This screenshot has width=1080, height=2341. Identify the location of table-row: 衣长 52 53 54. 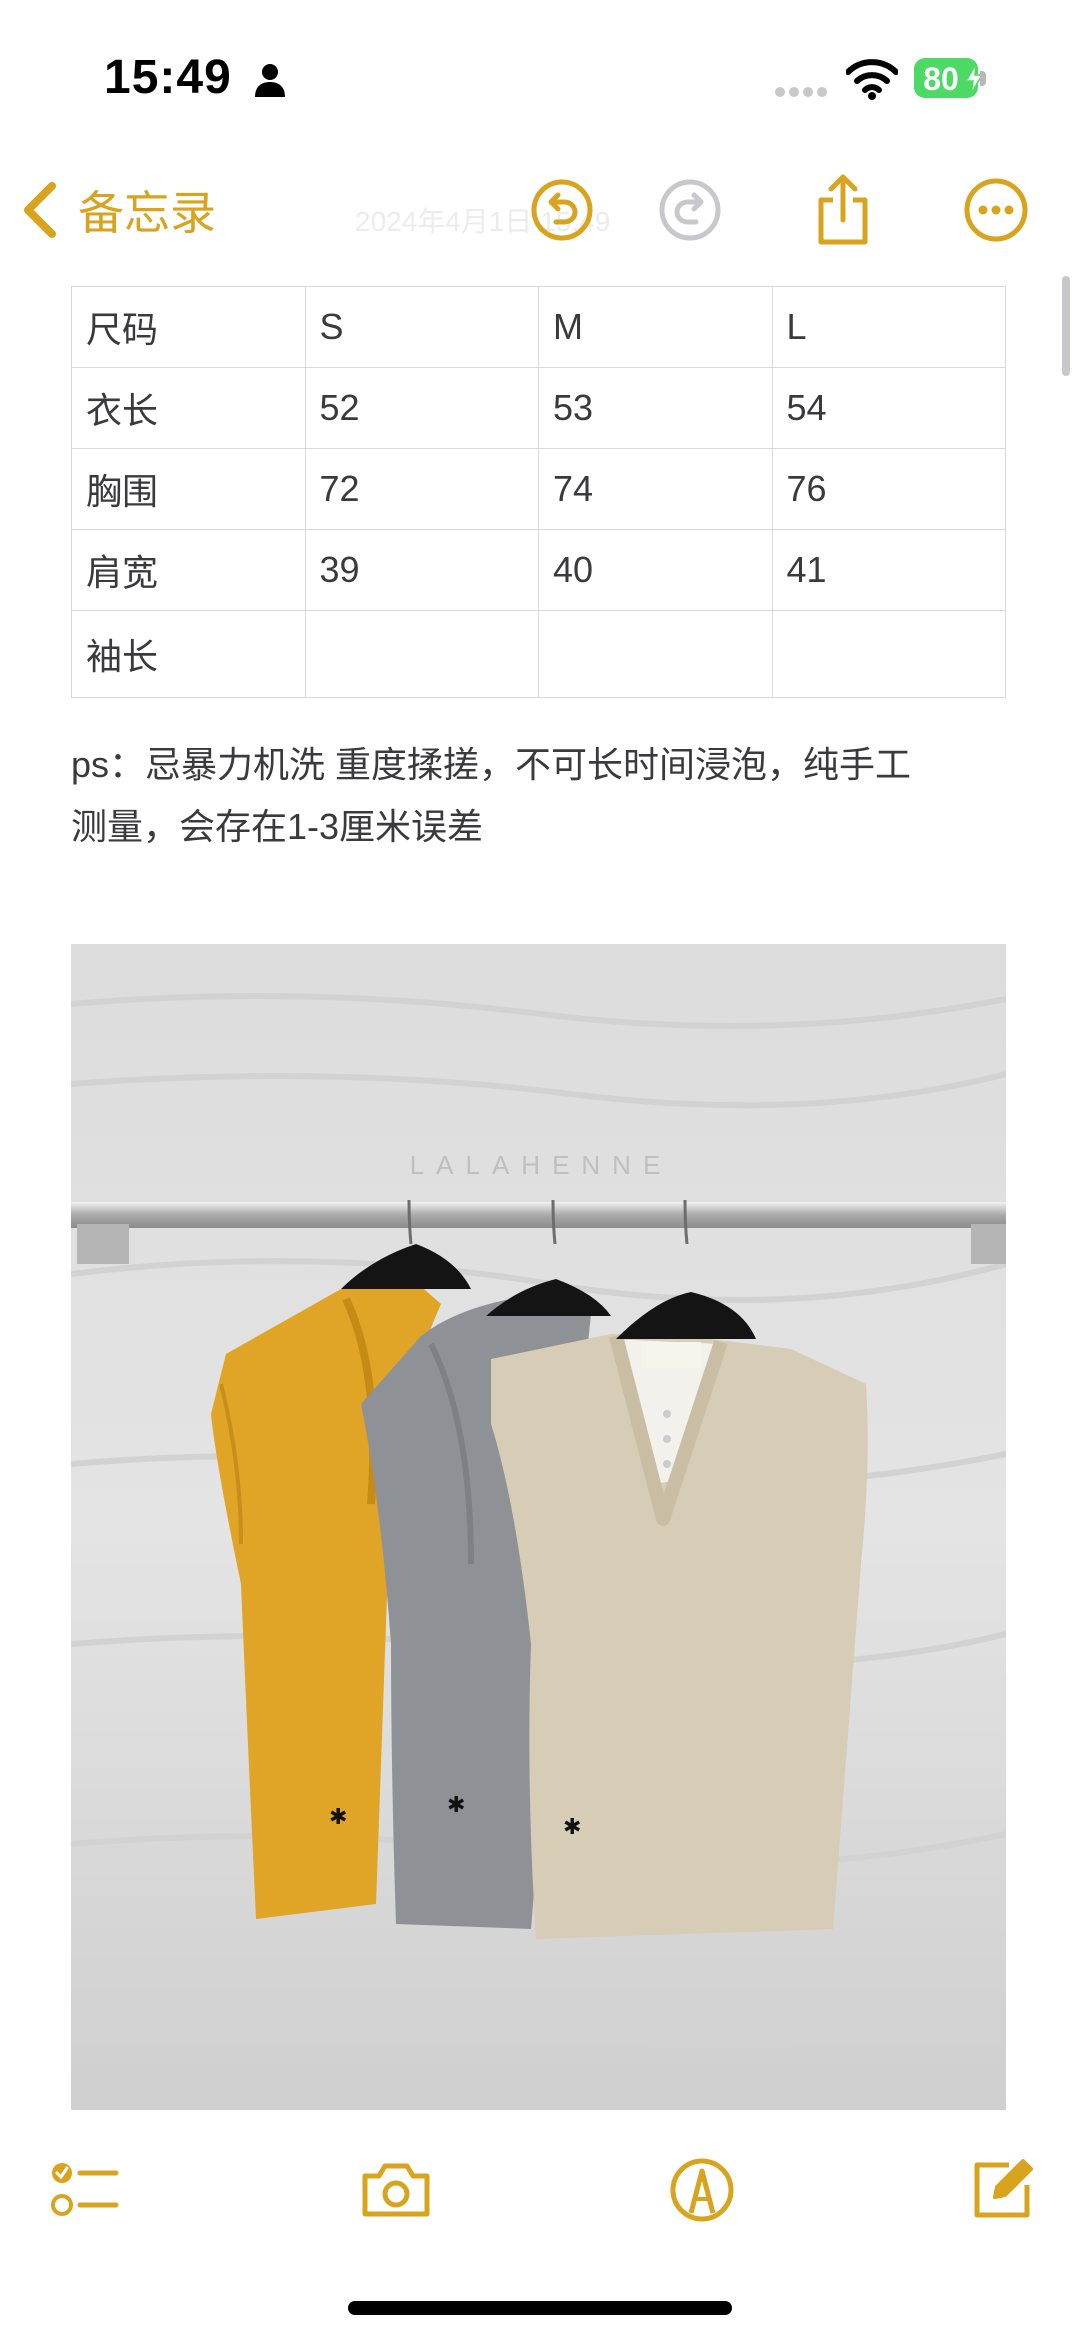
(538, 408).